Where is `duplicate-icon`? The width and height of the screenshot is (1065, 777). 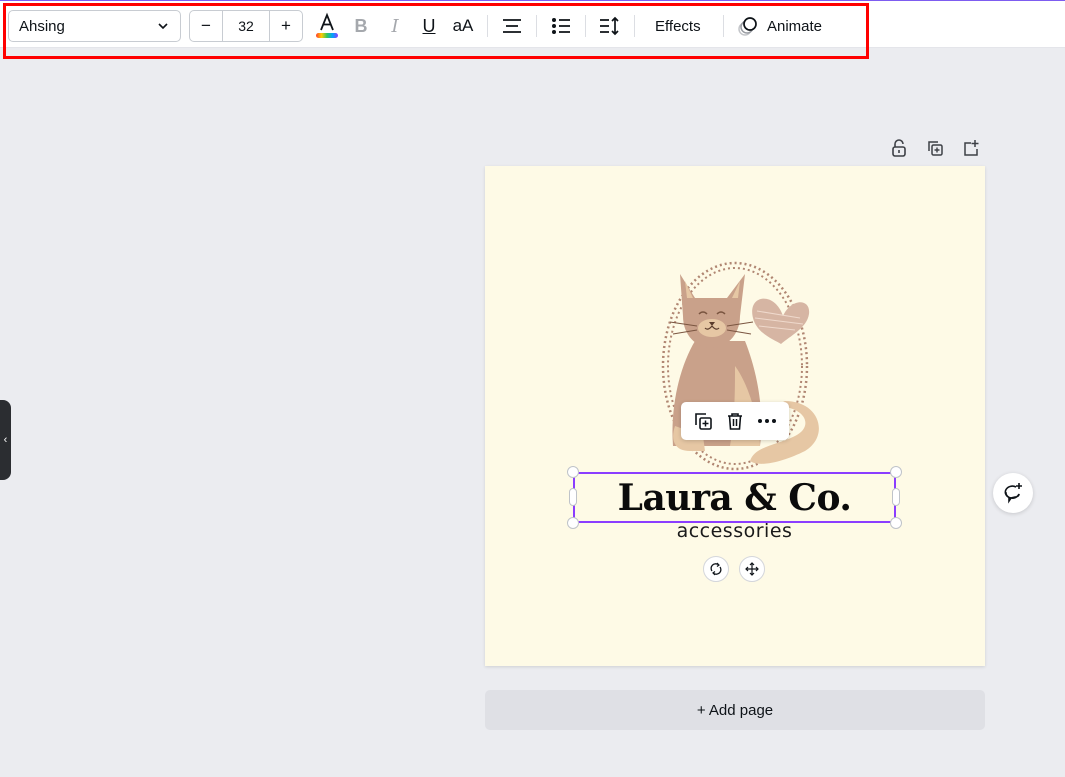
duplicate-icon is located at coordinates (703, 421).